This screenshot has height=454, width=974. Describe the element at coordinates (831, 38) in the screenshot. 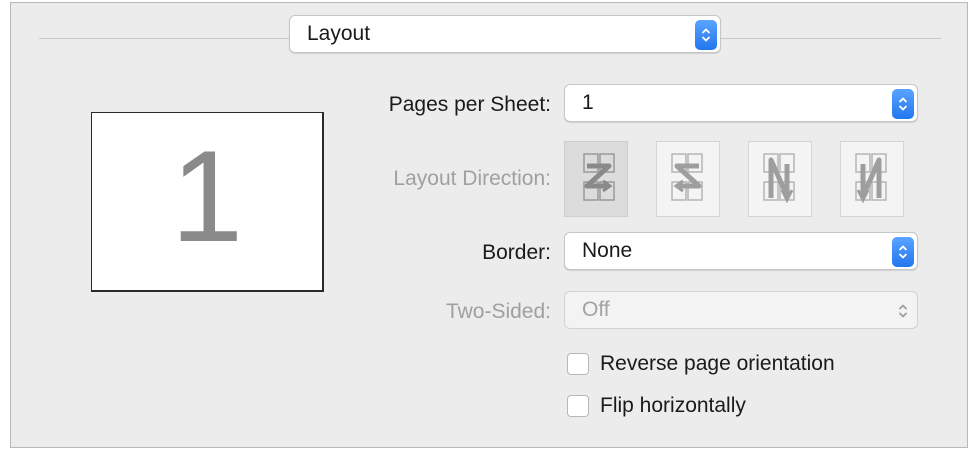

I see `divider-right` at that location.